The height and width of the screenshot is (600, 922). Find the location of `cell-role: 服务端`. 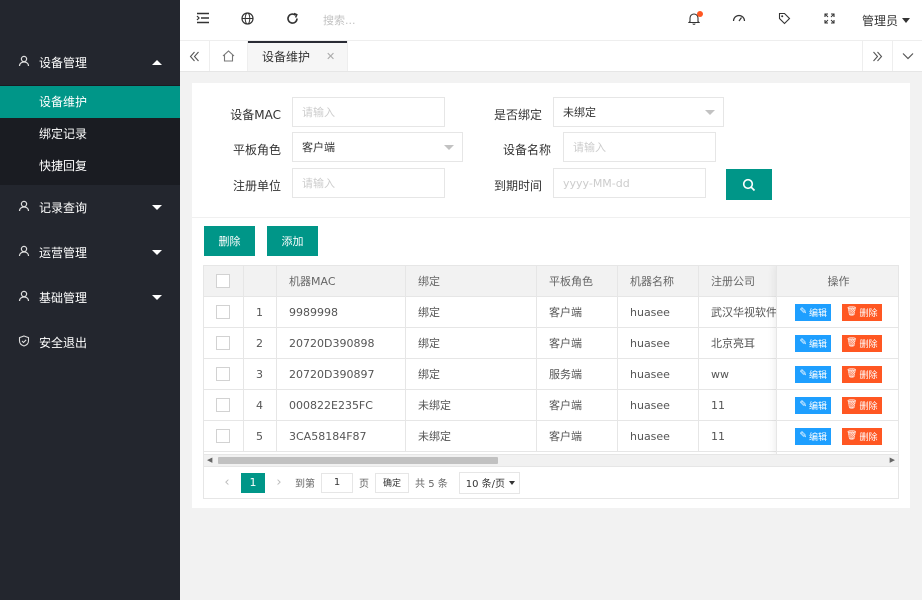

cell-role: 服务端 is located at coordinates (577, 374).